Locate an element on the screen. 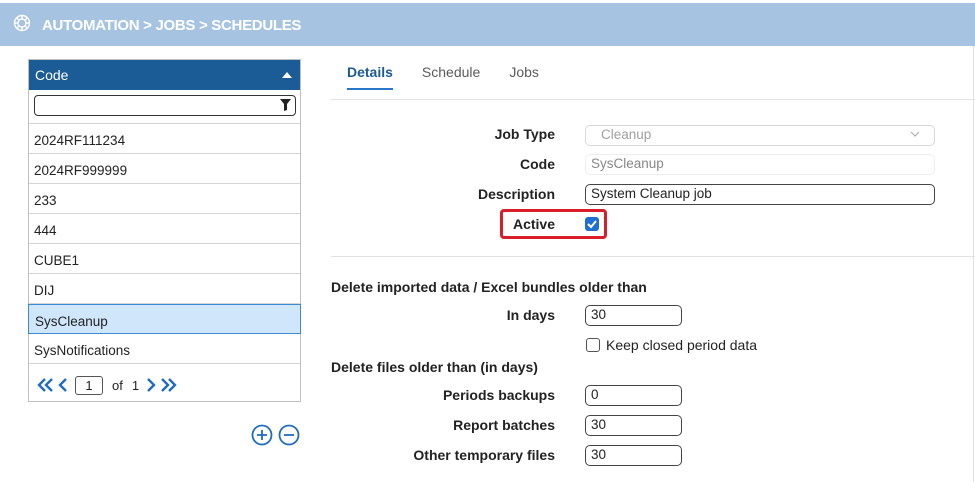 This screenshot has height=482, width=975. job-type-value: Cleanup is located at coordinates (626, 134).